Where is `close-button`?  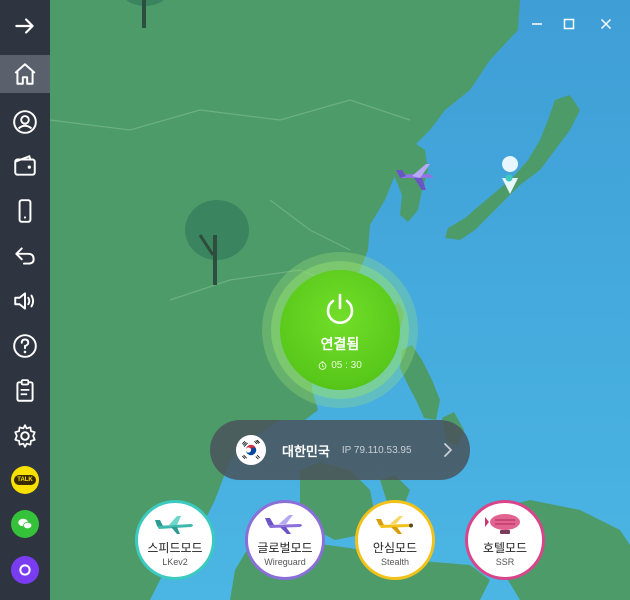
close-button is located at coordinates (606, 24).